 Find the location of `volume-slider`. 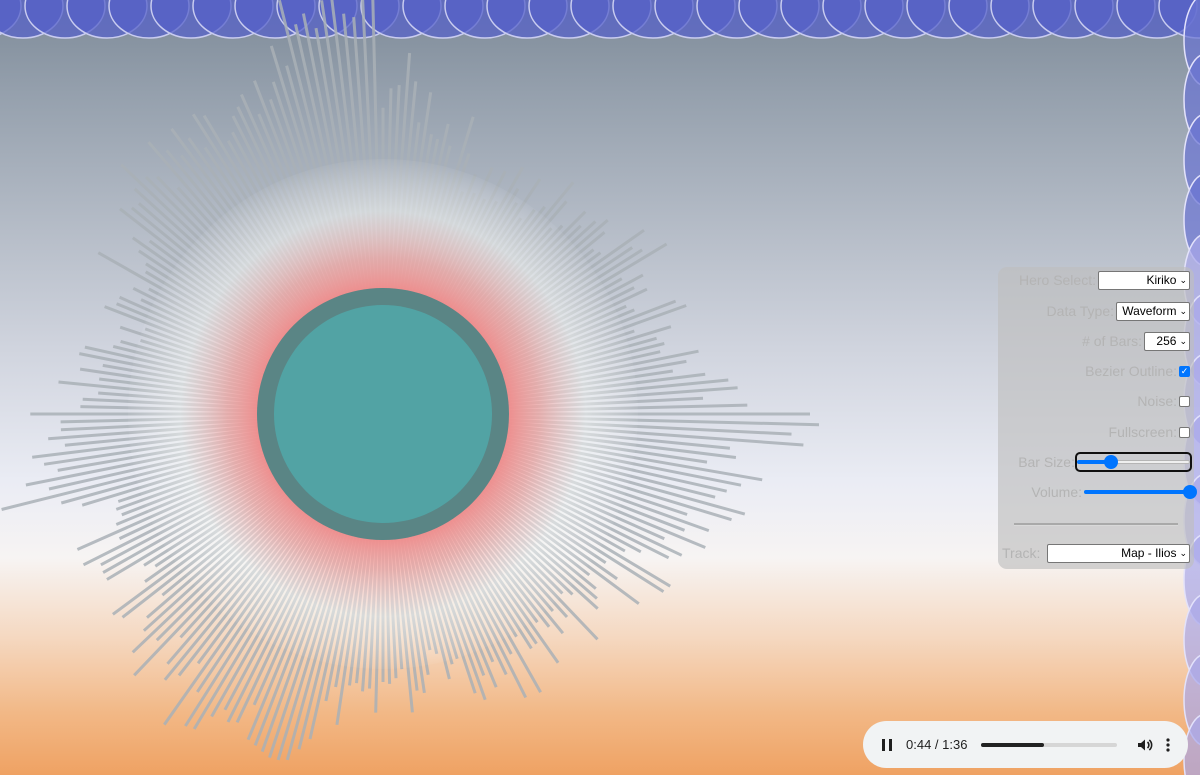

volume-slider is located at coordinates (1140, 492).